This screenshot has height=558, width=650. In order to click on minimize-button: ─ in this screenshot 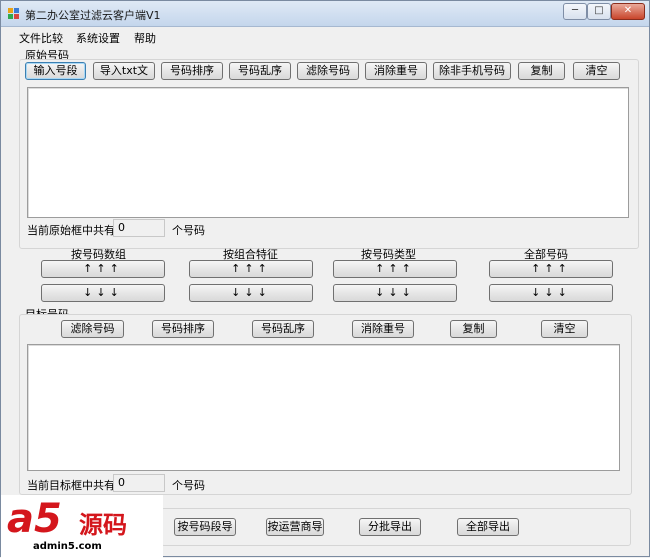, I will do `click(575, 11)`.